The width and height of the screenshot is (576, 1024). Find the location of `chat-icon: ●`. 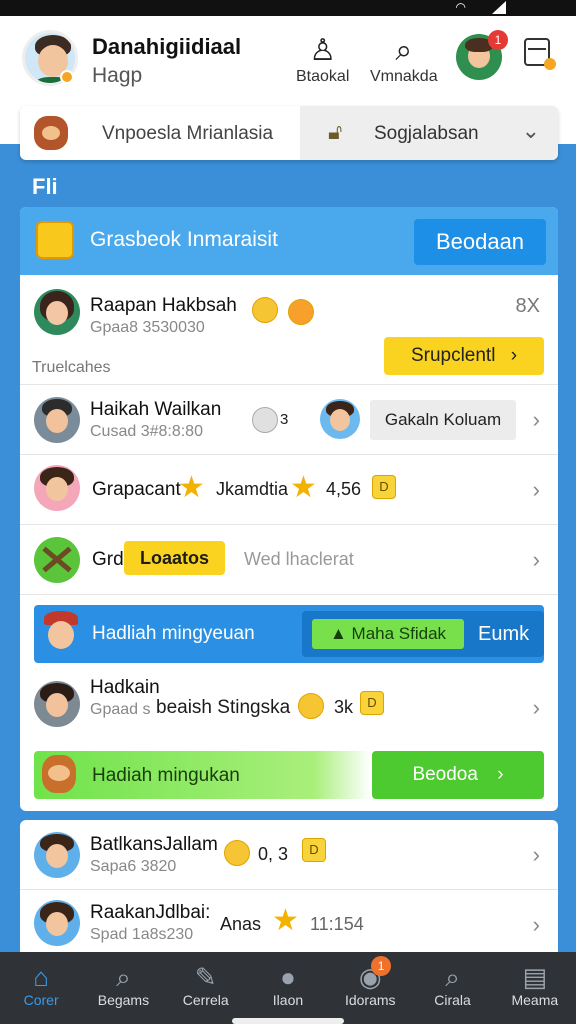

chat-icon: ● is located at coordinates (288, 977).